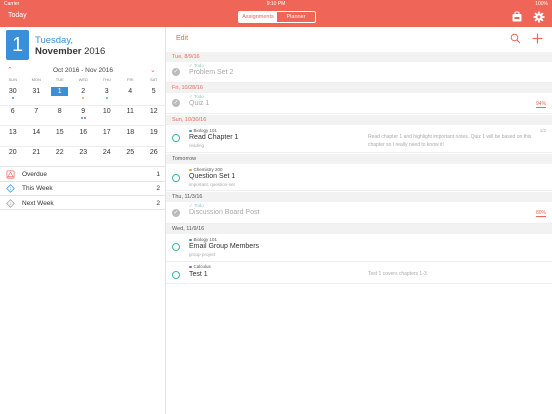 This screenshot has width=552, height=414. Describe the element at coordinates (359, 39) in the screenshot. I see `list-toolbar: Edit` at that location.